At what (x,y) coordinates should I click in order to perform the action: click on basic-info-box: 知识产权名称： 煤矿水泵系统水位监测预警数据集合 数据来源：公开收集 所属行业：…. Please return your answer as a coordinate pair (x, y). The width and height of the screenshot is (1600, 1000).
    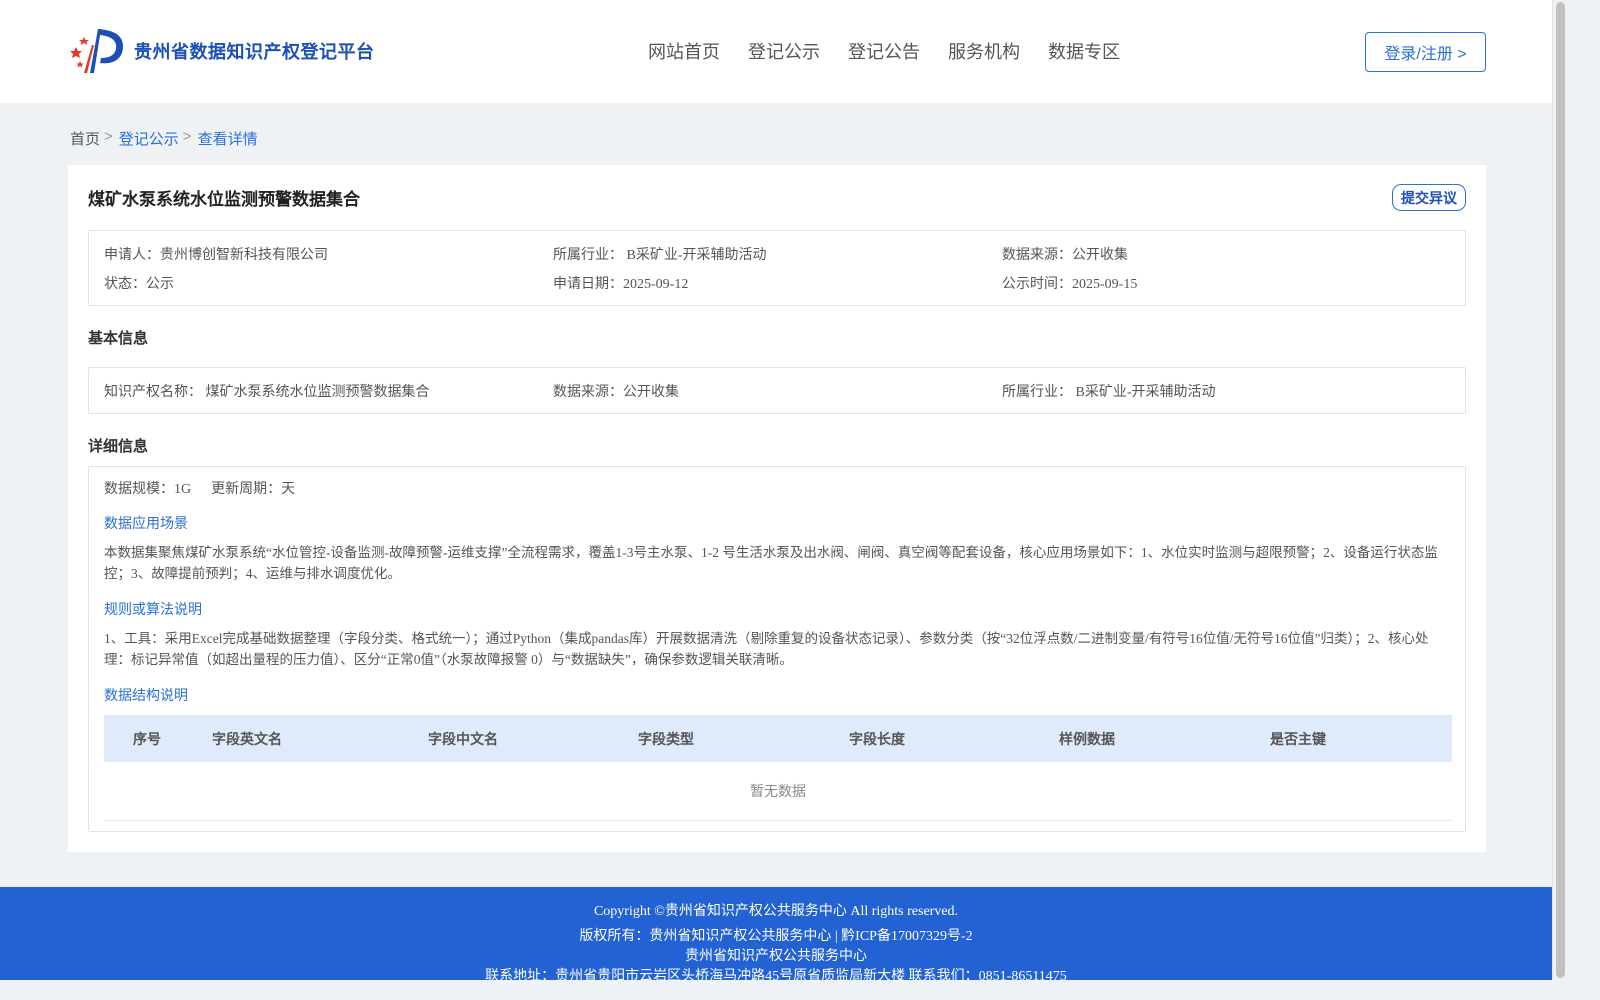
    Looking at the image, I should click on (777, 390).